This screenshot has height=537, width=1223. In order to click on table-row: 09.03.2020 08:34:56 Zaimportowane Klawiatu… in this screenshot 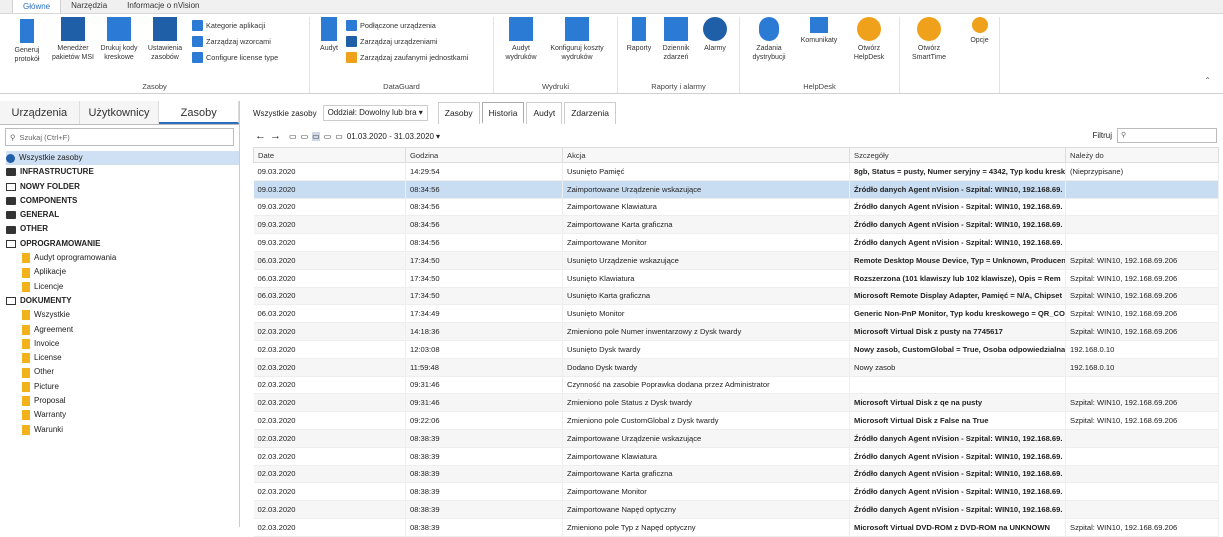, I will do `click(736, 207)`.